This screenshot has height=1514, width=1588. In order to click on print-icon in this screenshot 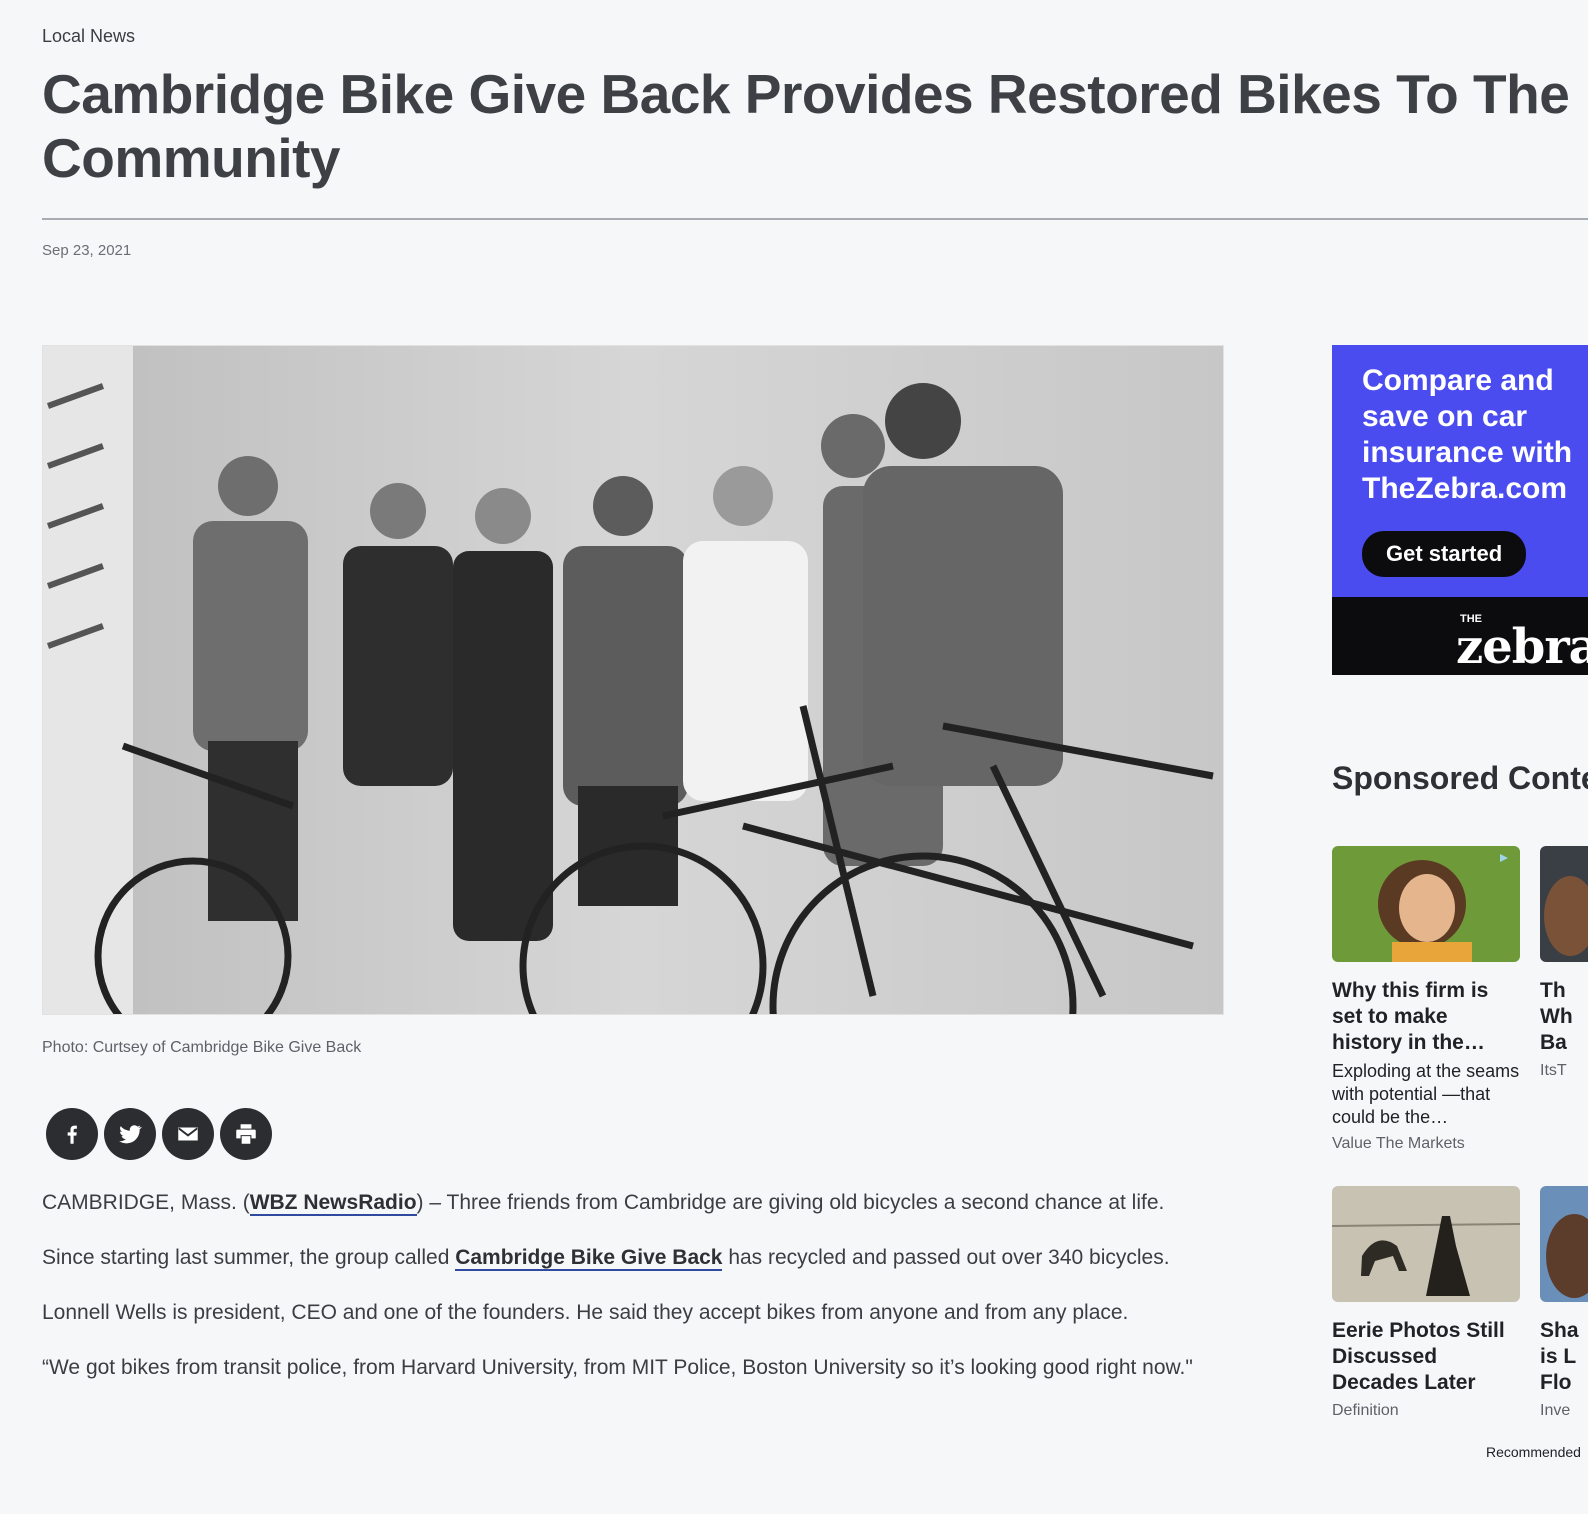, I will do `click(246, 1134)`.